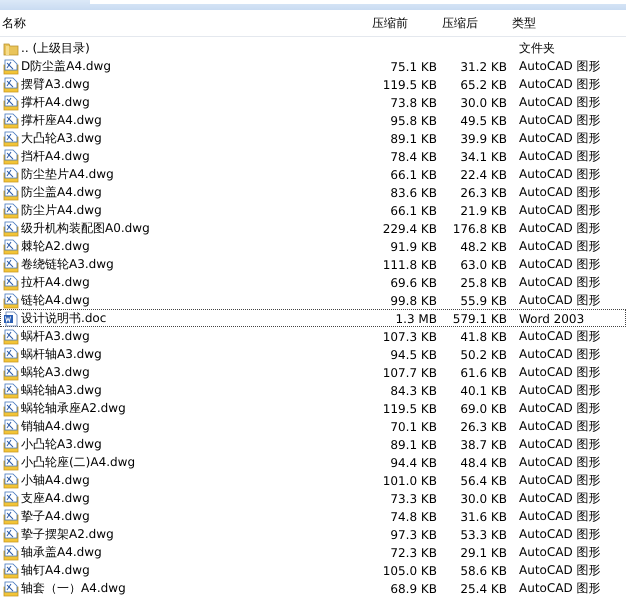 The image size is (626, 608). What do you see at coordinates (313, 174) in the screenshot?
I see `file-row: 防尘垫片A4.dwg 66.1 KB 22.4 KB AutoCAD 图形` at bounding box center [313, 174].